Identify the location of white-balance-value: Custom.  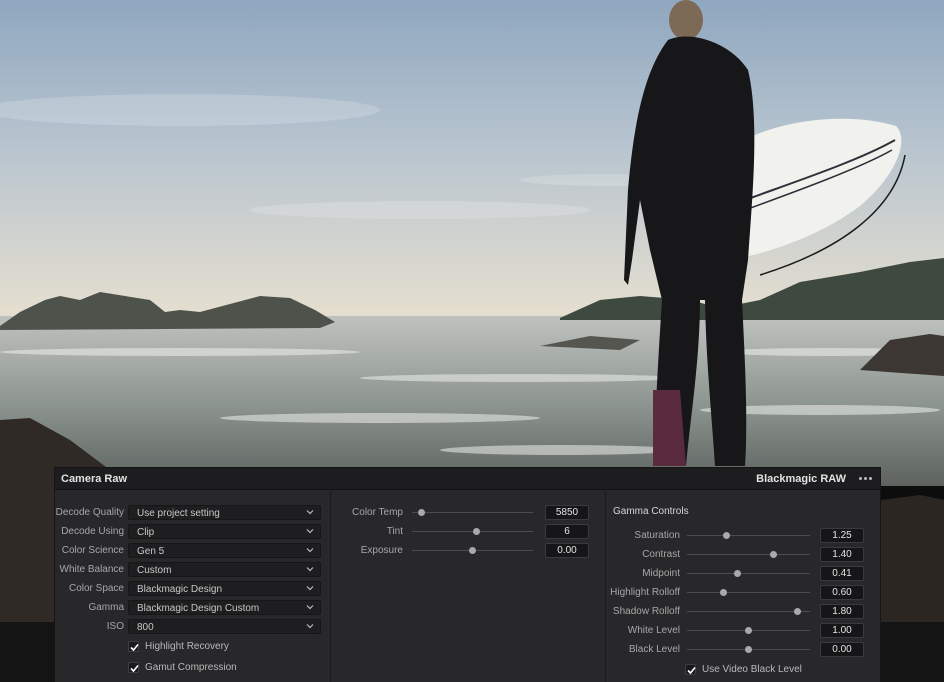
(154, 570).